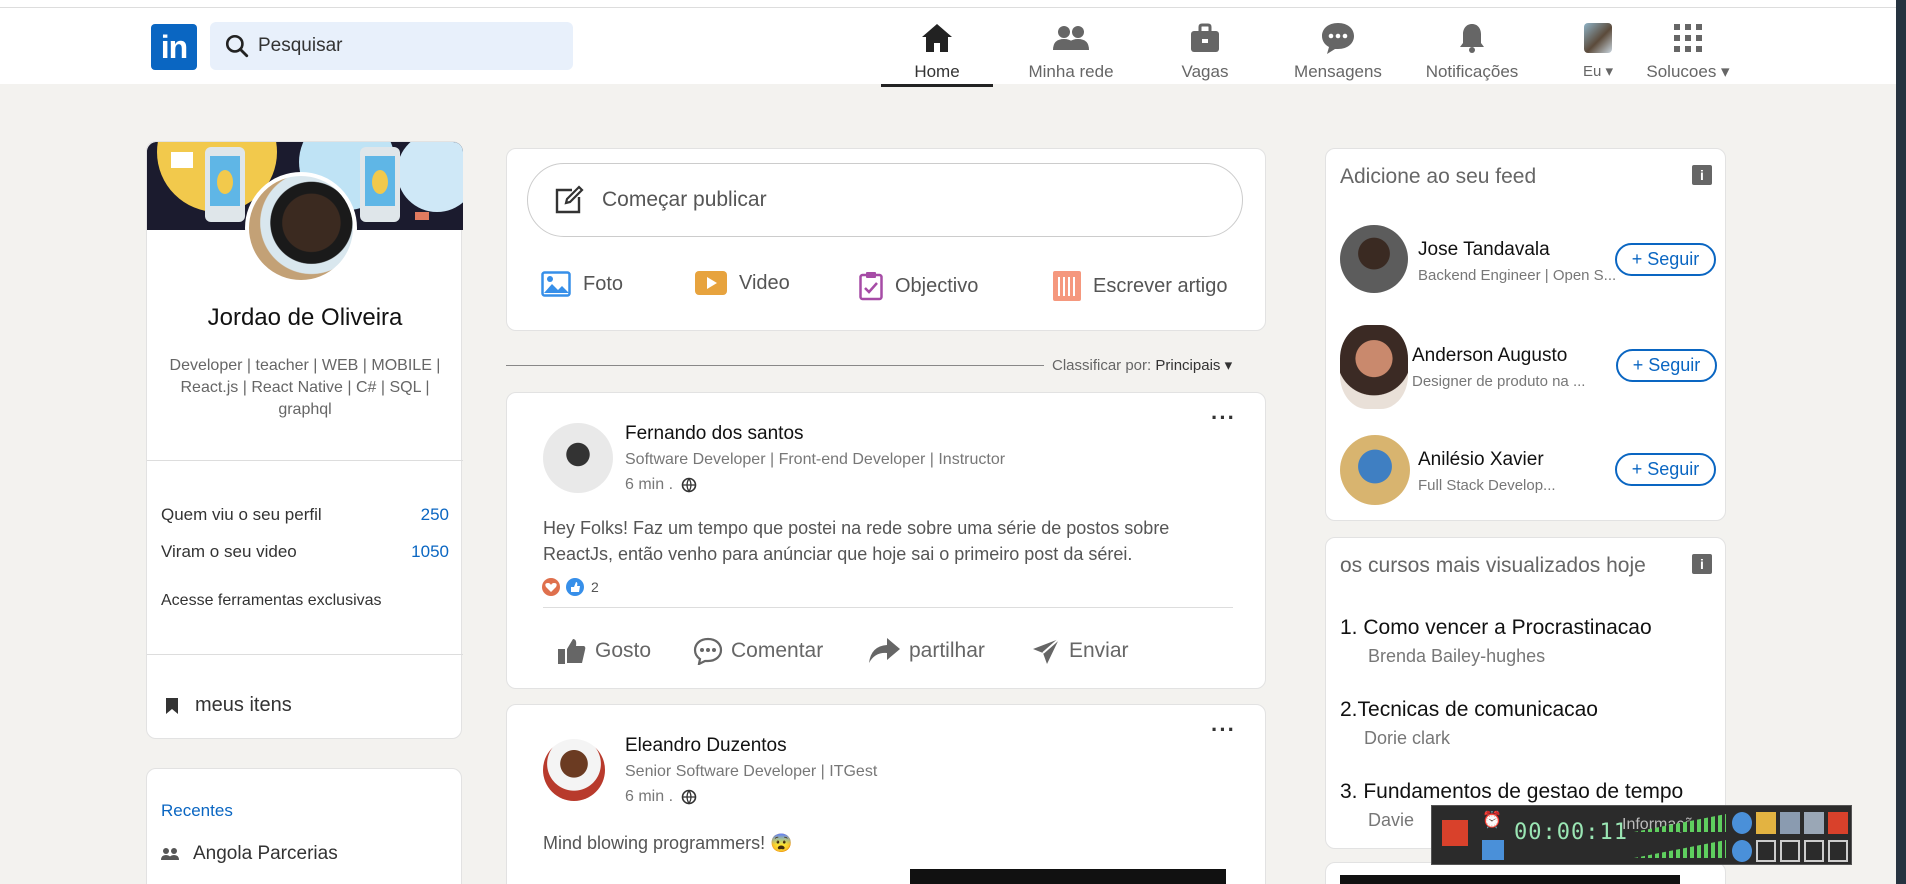 The height and width of the screenshot is (884, 1906). I want to click on course-title: Como vencer a Procrastinacao, so click(1507, 627).